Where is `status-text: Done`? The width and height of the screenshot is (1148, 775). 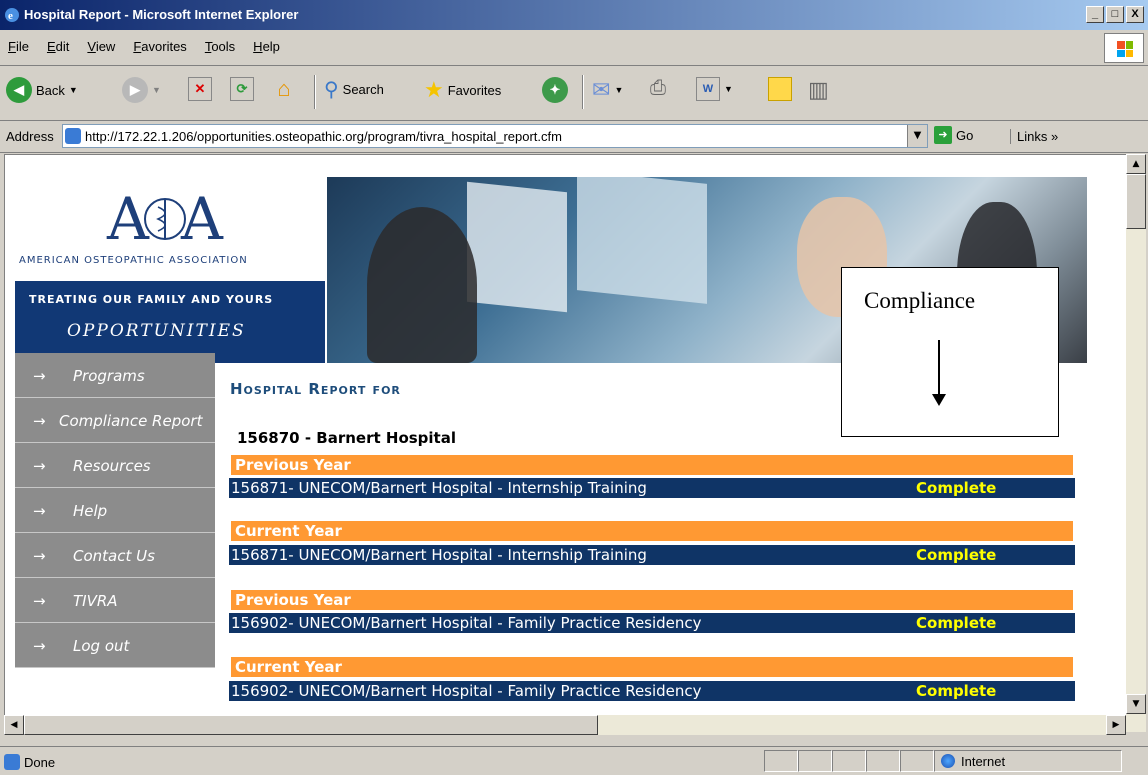
status-text: Done is located at coordinates (40, 762).